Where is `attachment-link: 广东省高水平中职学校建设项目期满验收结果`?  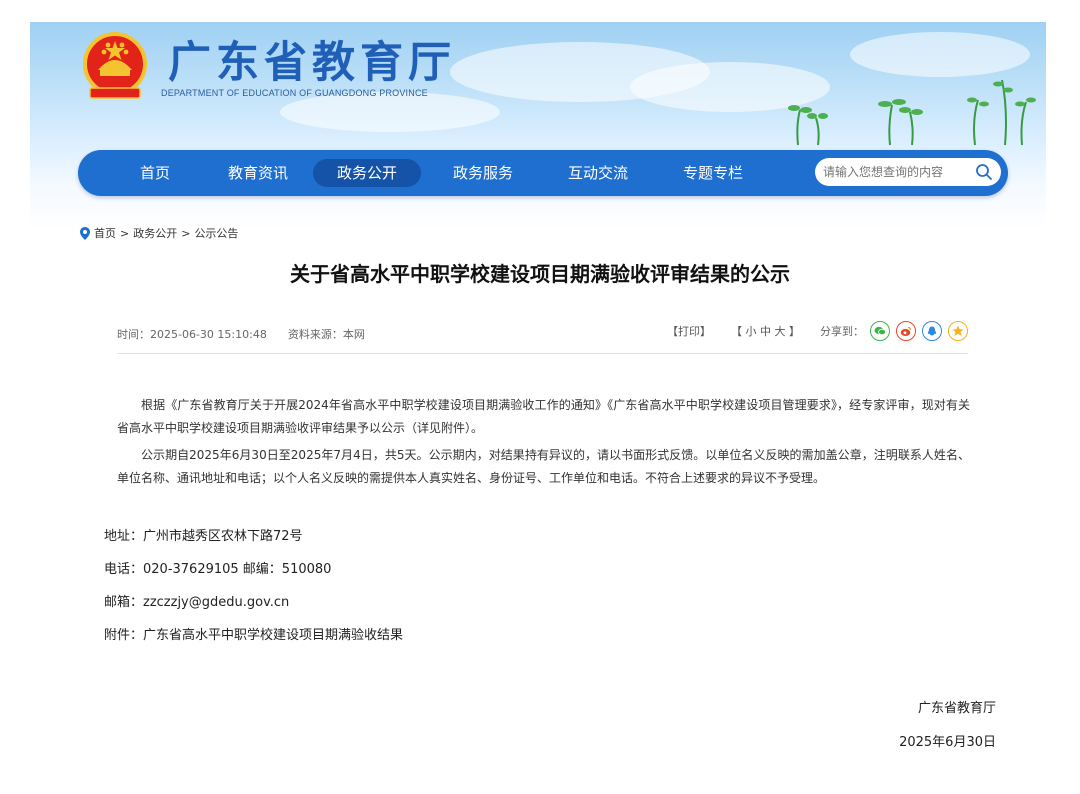
attachment-link: 广东省高水平中职学校建设项目期满验收结果 is located at coordinates (273, 635).